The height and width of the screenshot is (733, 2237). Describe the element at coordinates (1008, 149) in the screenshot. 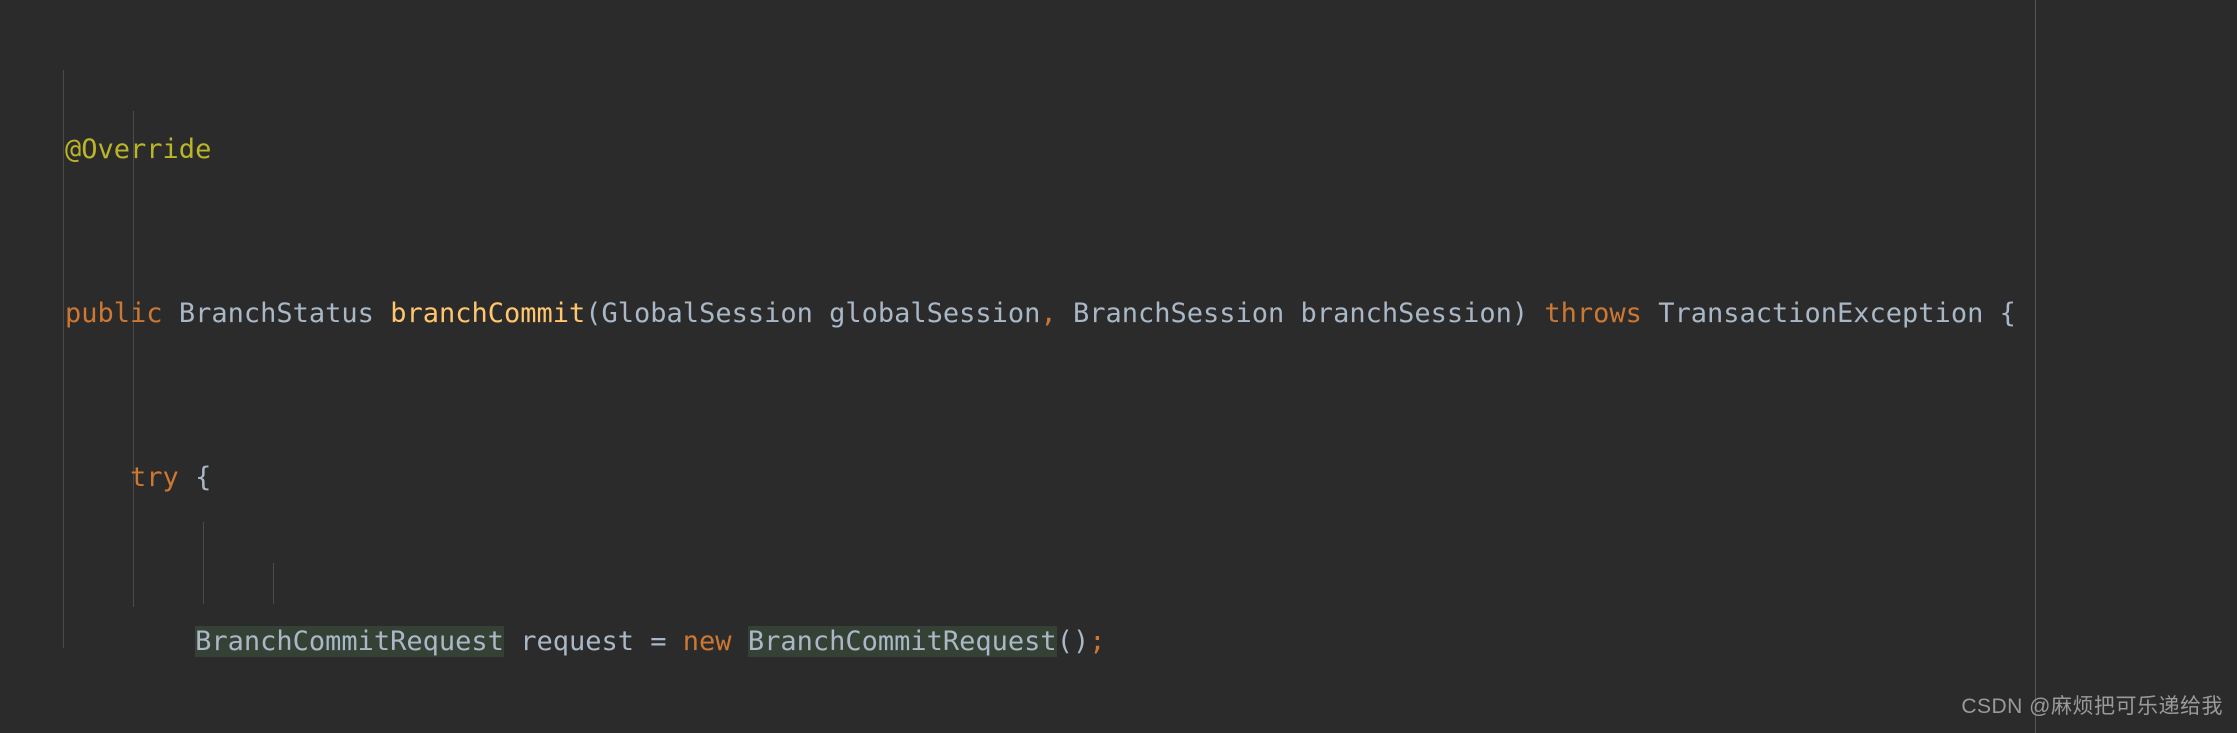

I see `code-line: @Override` at that location.